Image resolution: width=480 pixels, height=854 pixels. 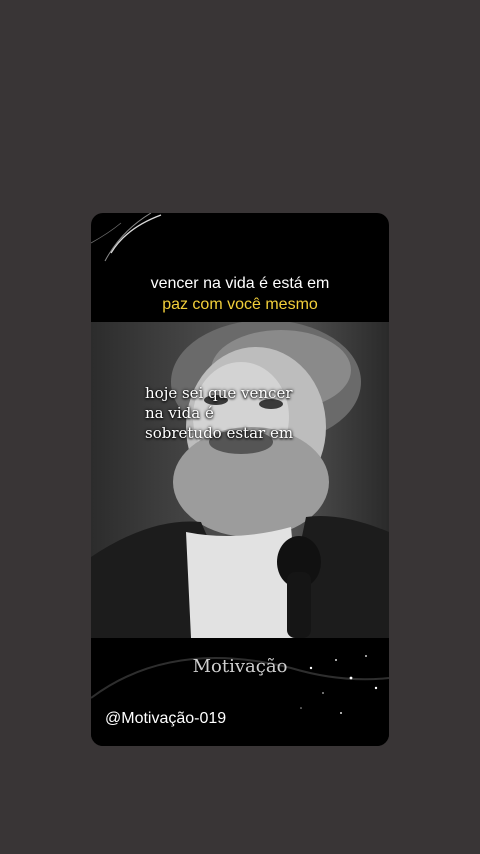 I want to click on starfield-background, so click(x=240, y=692).